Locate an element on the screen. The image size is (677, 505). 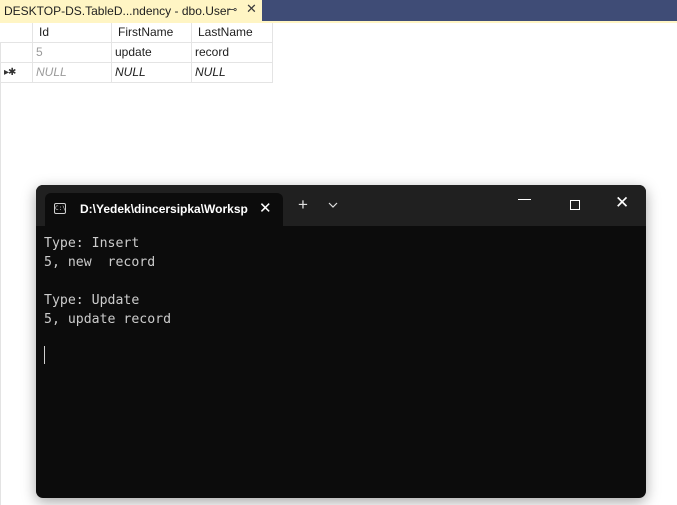
close-window-icon: ✕ is located at coordinates (622, 202).